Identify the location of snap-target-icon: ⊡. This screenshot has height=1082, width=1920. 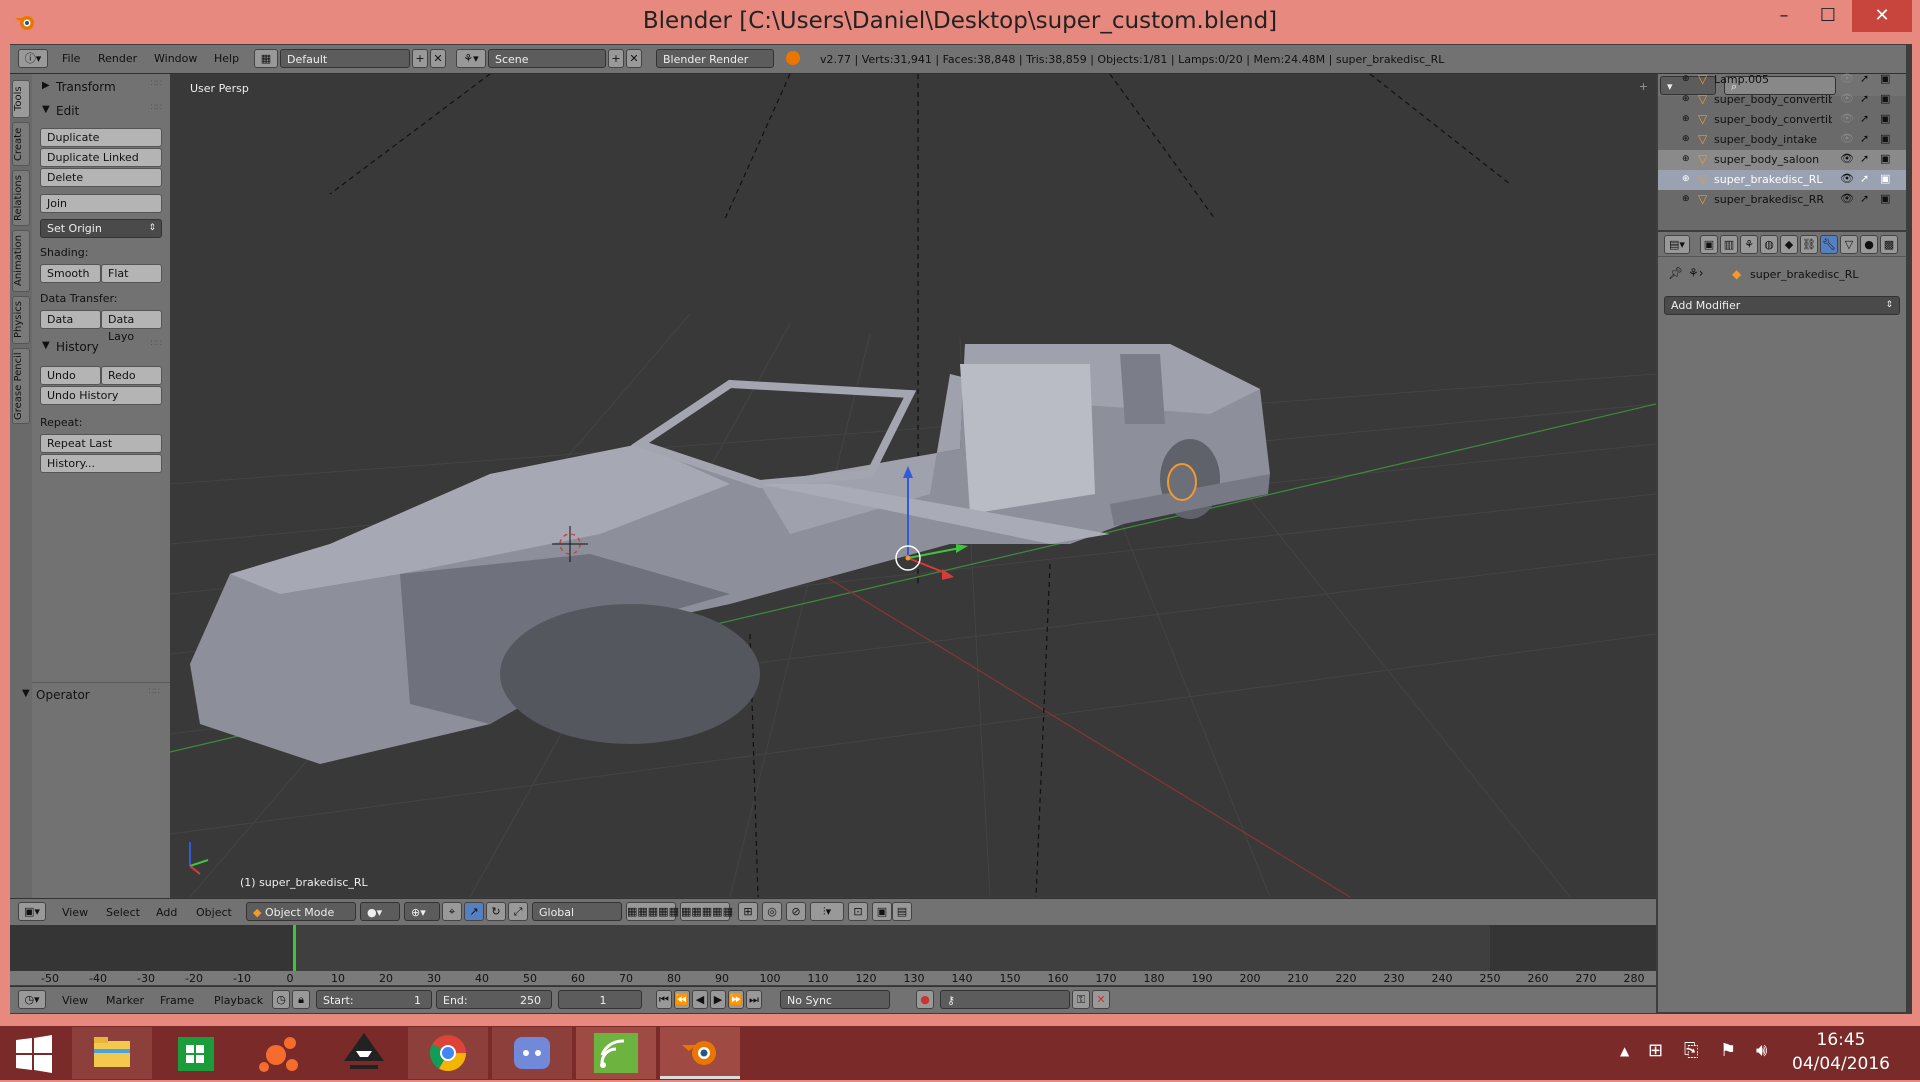
(858, 911).